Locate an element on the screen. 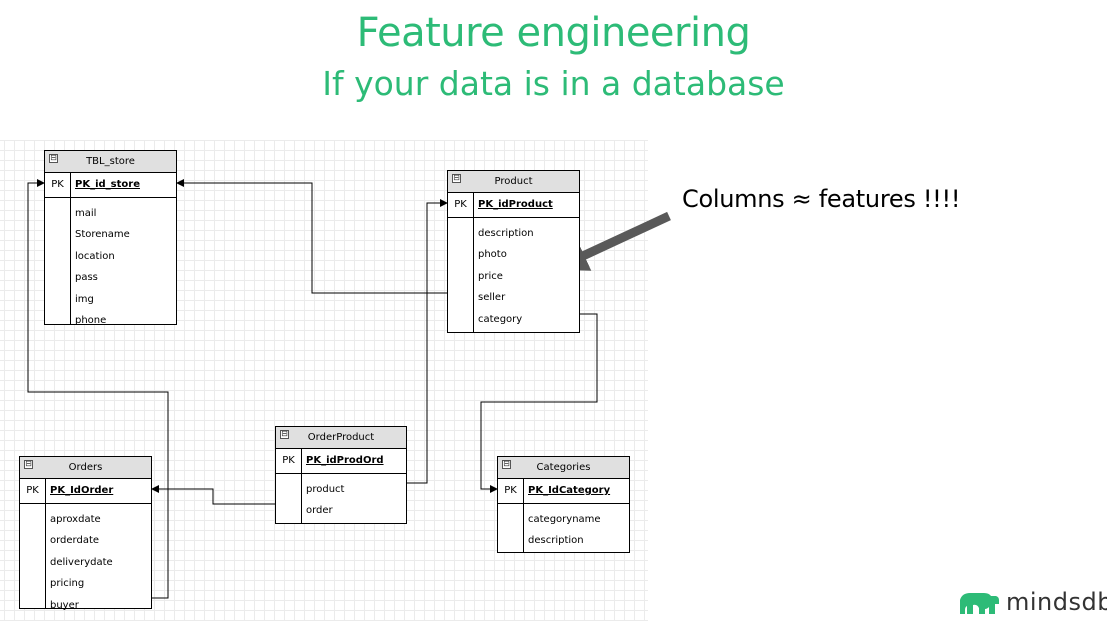 The image size is (1107, 621). pk-field: PK_IdOrder is located at coordinates (82, 490).